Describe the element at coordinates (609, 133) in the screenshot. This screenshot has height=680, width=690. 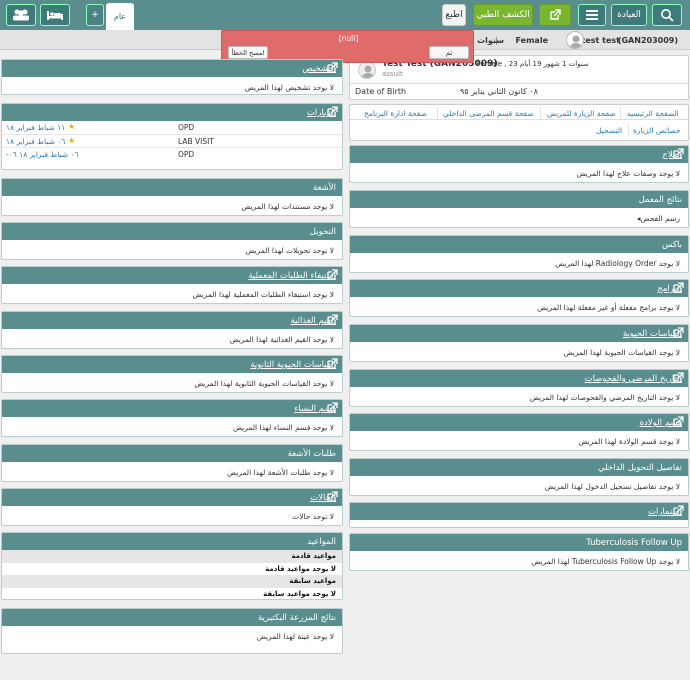
I see `nav-registration: التسجيل` at that location.